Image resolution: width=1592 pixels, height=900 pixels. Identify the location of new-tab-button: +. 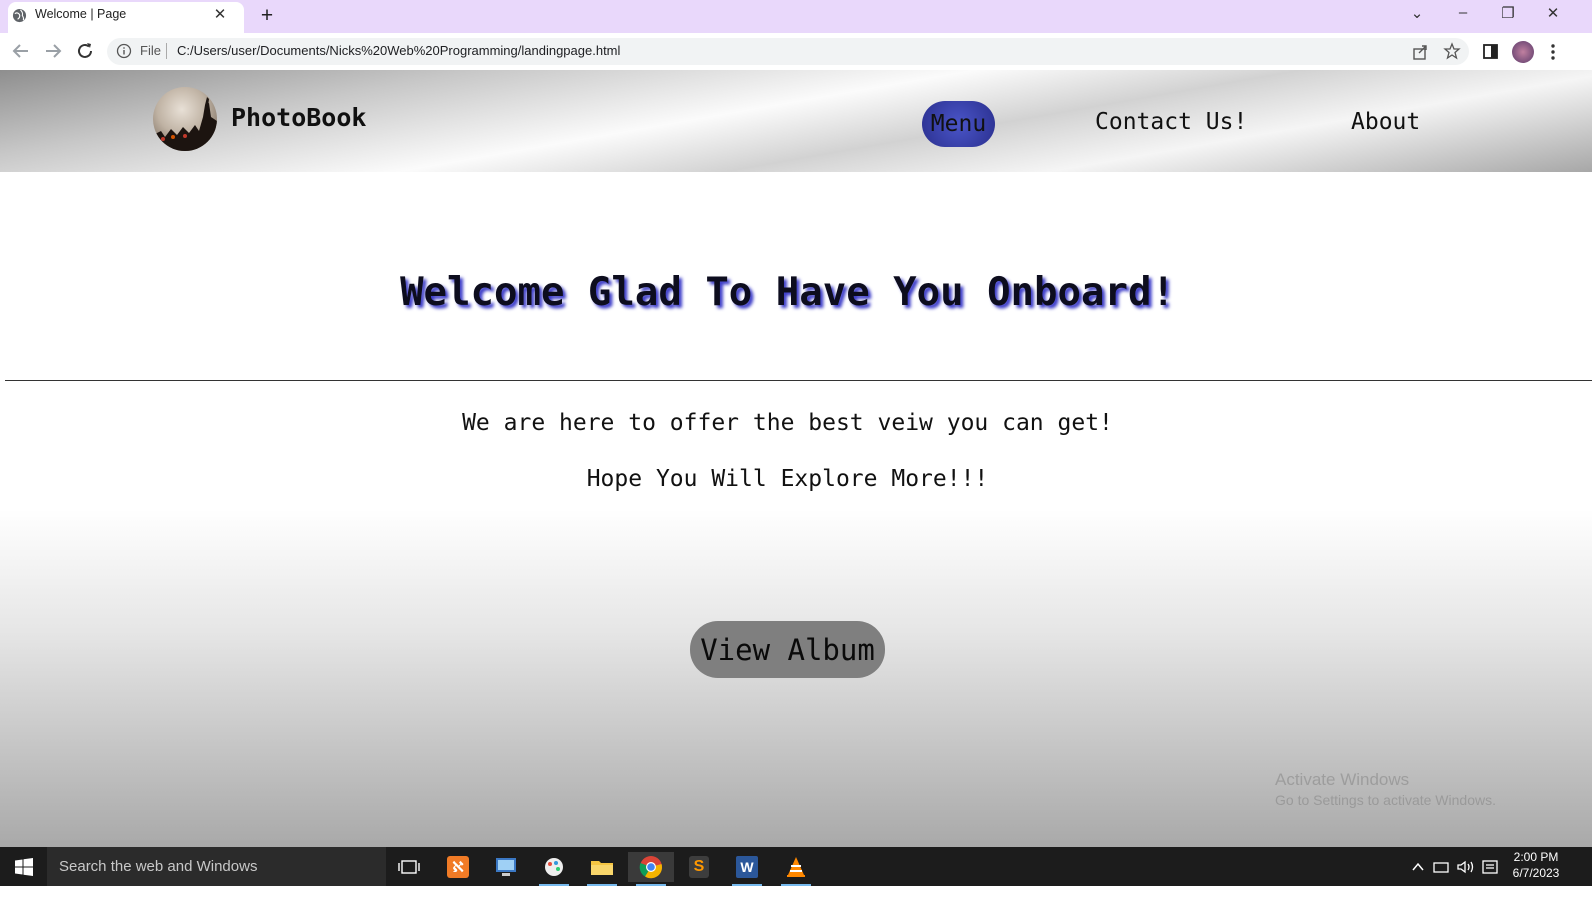
(267, 16).